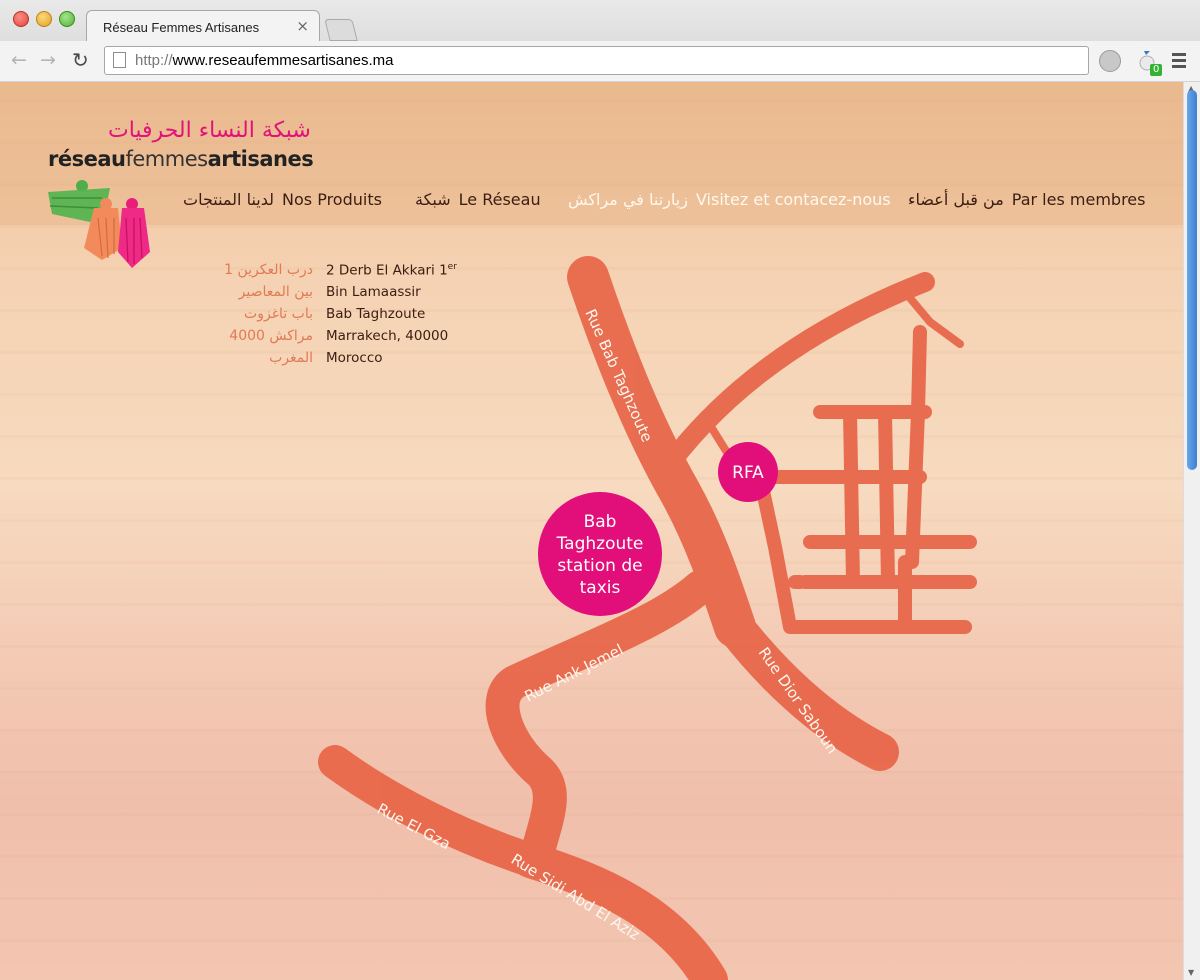 The height and width of the screenshot is (980, 1200). I want to click on nav-item-network: شبكة Le Réseau, so click(478, 199).